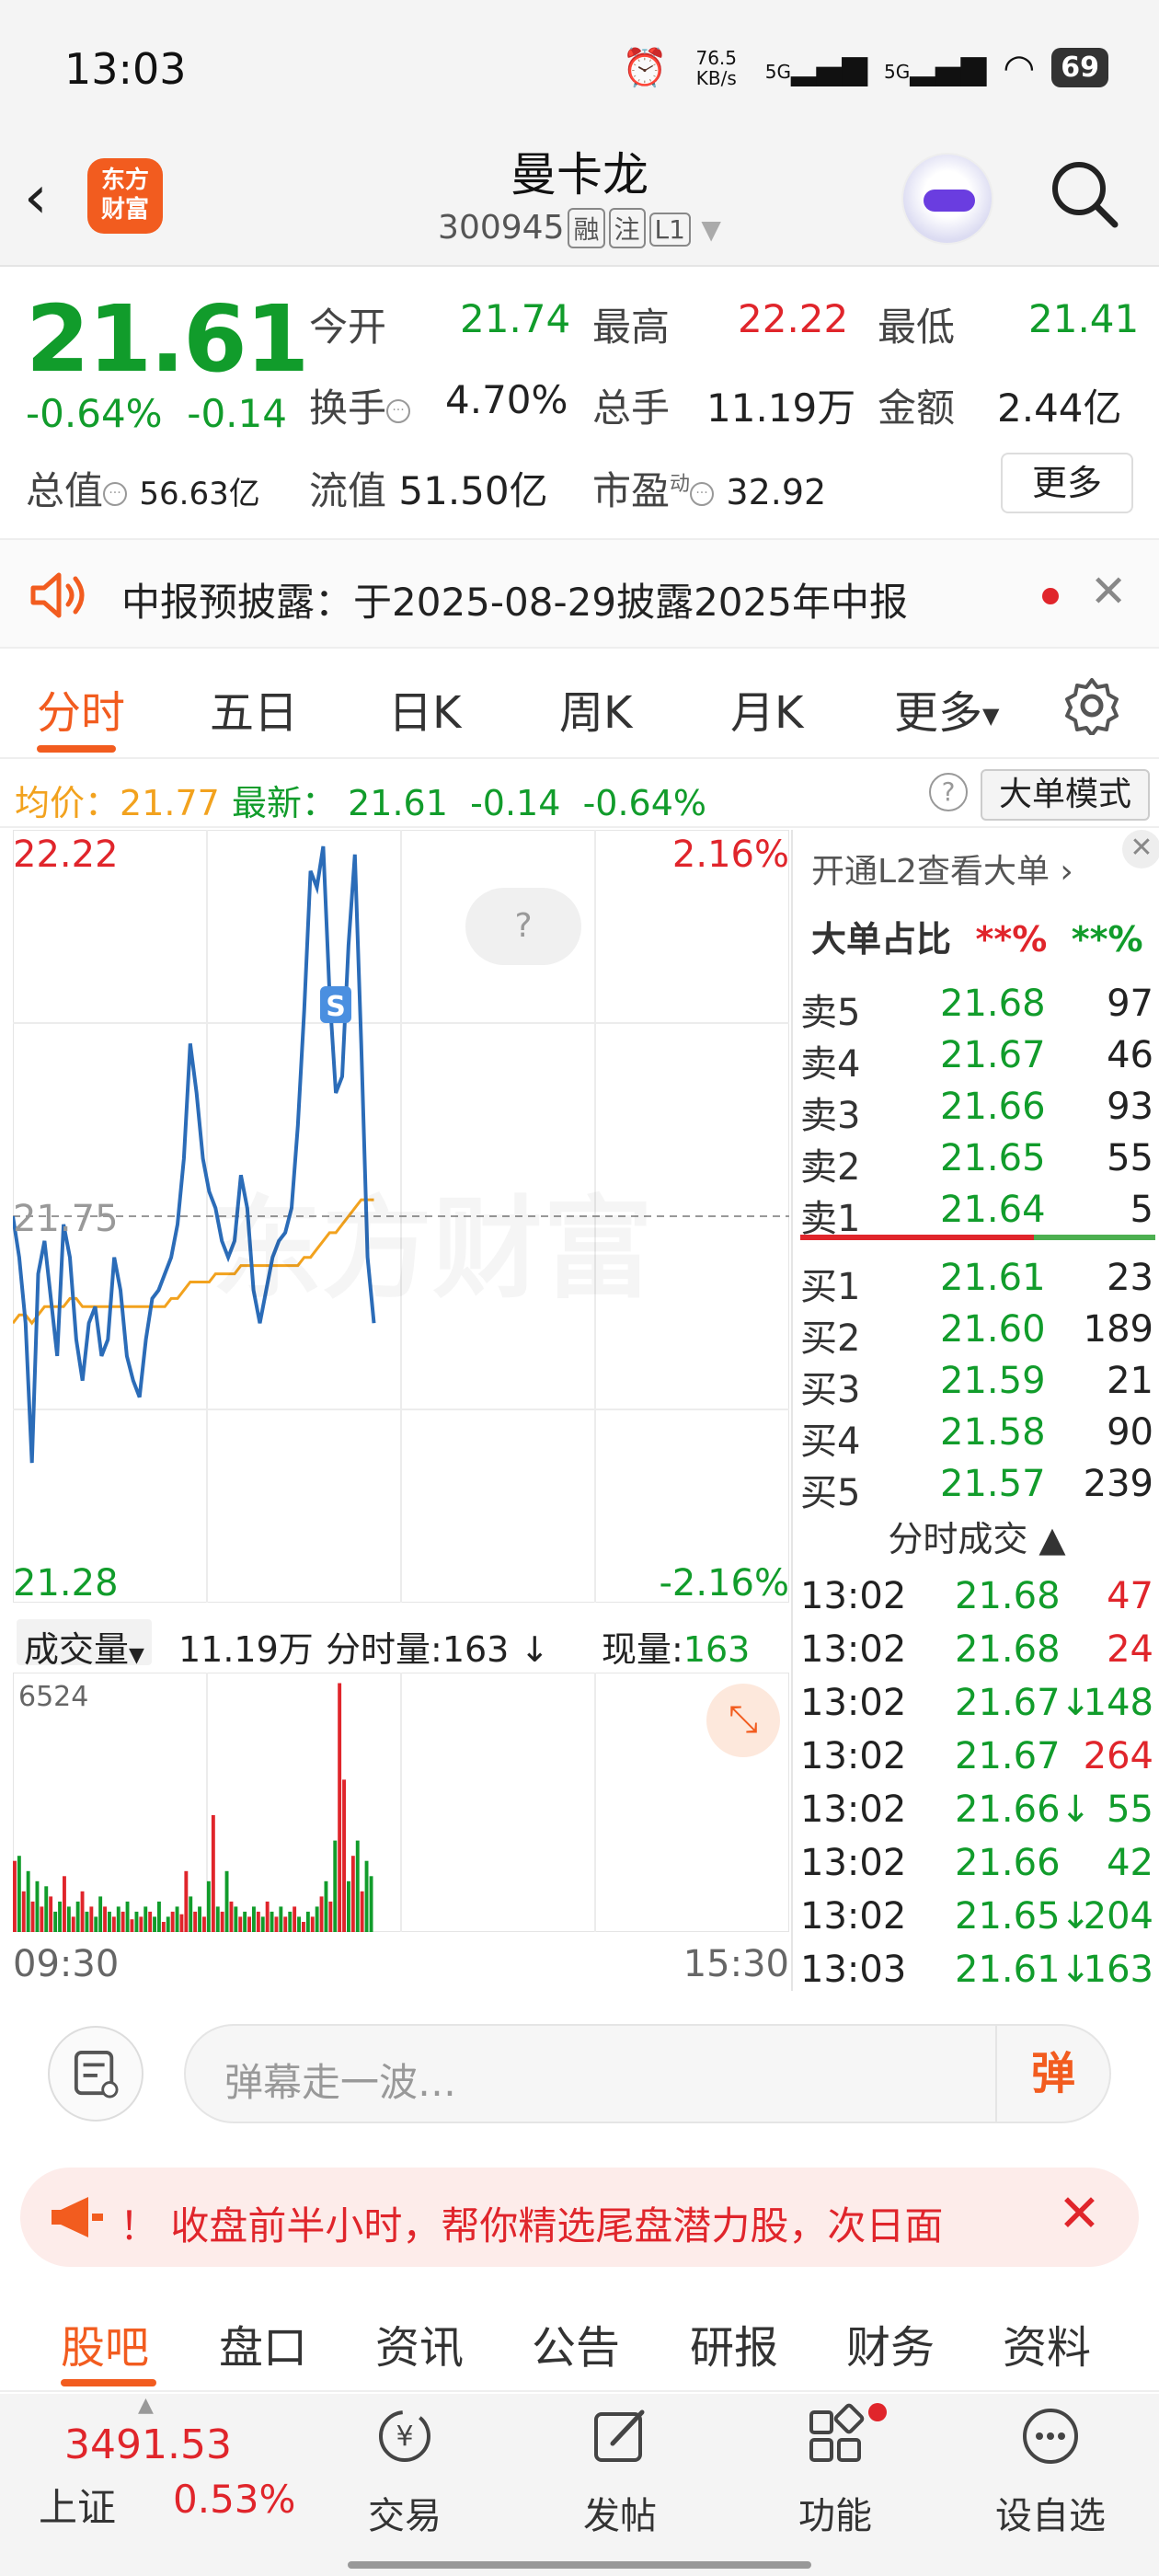 Image resolution: width=1159 pixels, height=2576 pixels. I want to click on tab-news: 资讯, so click(419, 2343).